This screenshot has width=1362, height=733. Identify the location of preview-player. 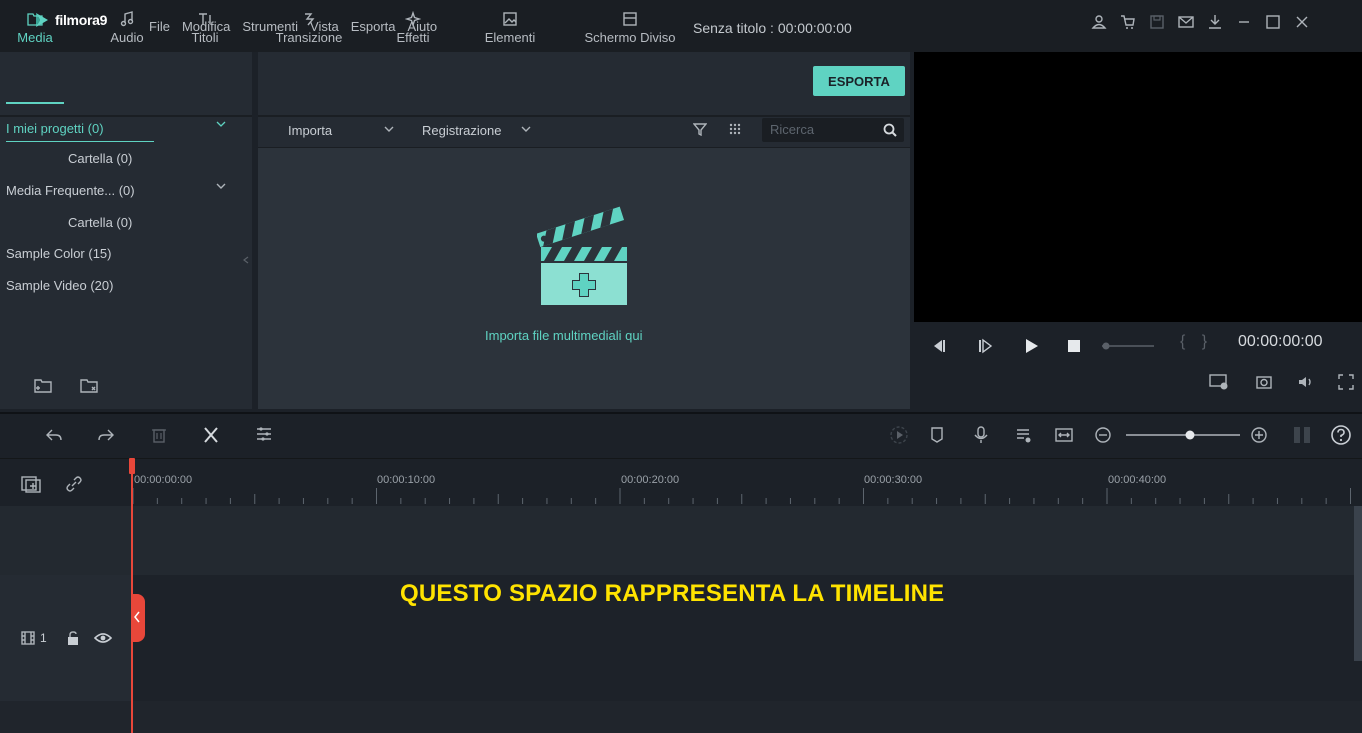
(1138, 187).